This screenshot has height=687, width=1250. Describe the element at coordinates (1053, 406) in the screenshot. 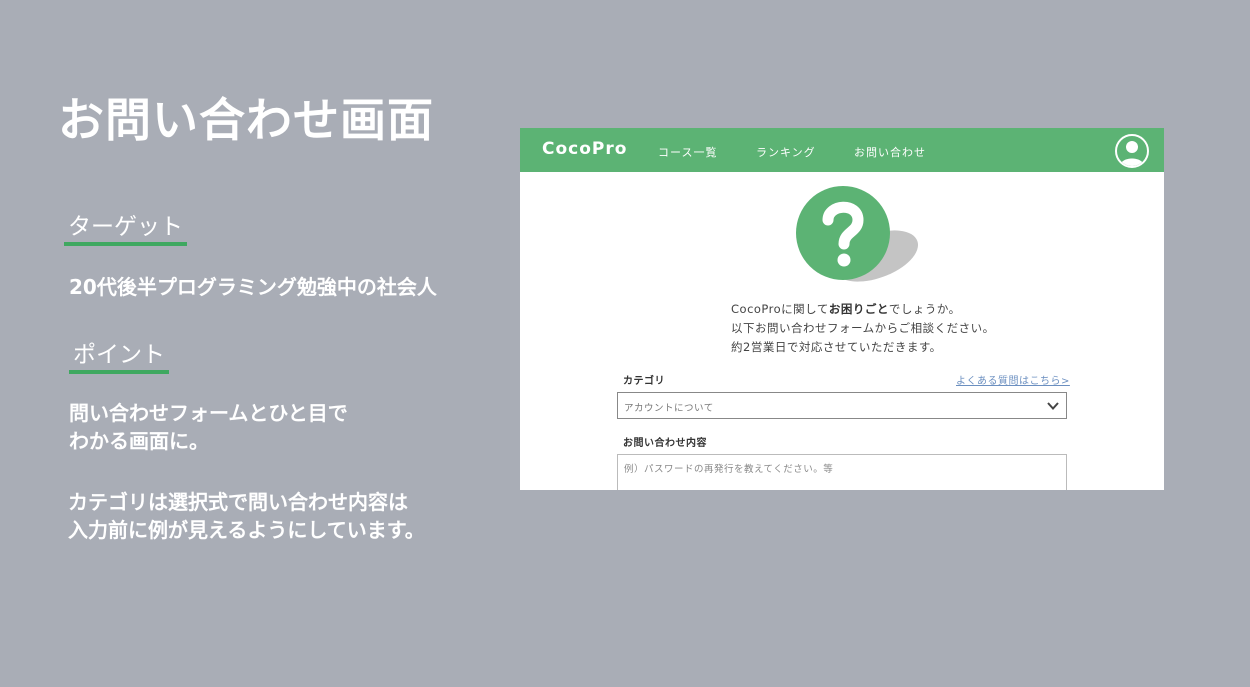

I see `chevron-down-icon` at that location.